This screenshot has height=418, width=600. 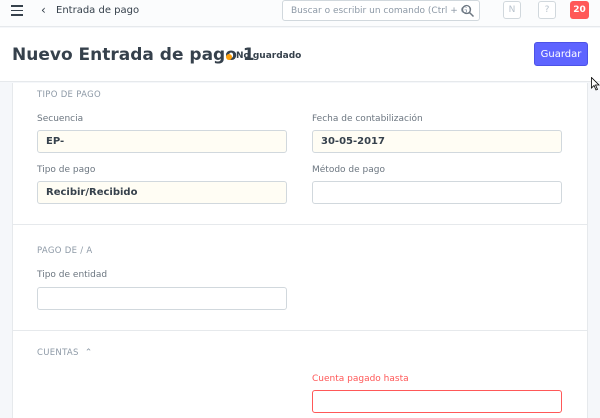 What do you see at coordinates (69, 95) in the screenshot?
I see `section-heading-payment-type: TIPO DE PAGO` at bounding box center [69, 95].